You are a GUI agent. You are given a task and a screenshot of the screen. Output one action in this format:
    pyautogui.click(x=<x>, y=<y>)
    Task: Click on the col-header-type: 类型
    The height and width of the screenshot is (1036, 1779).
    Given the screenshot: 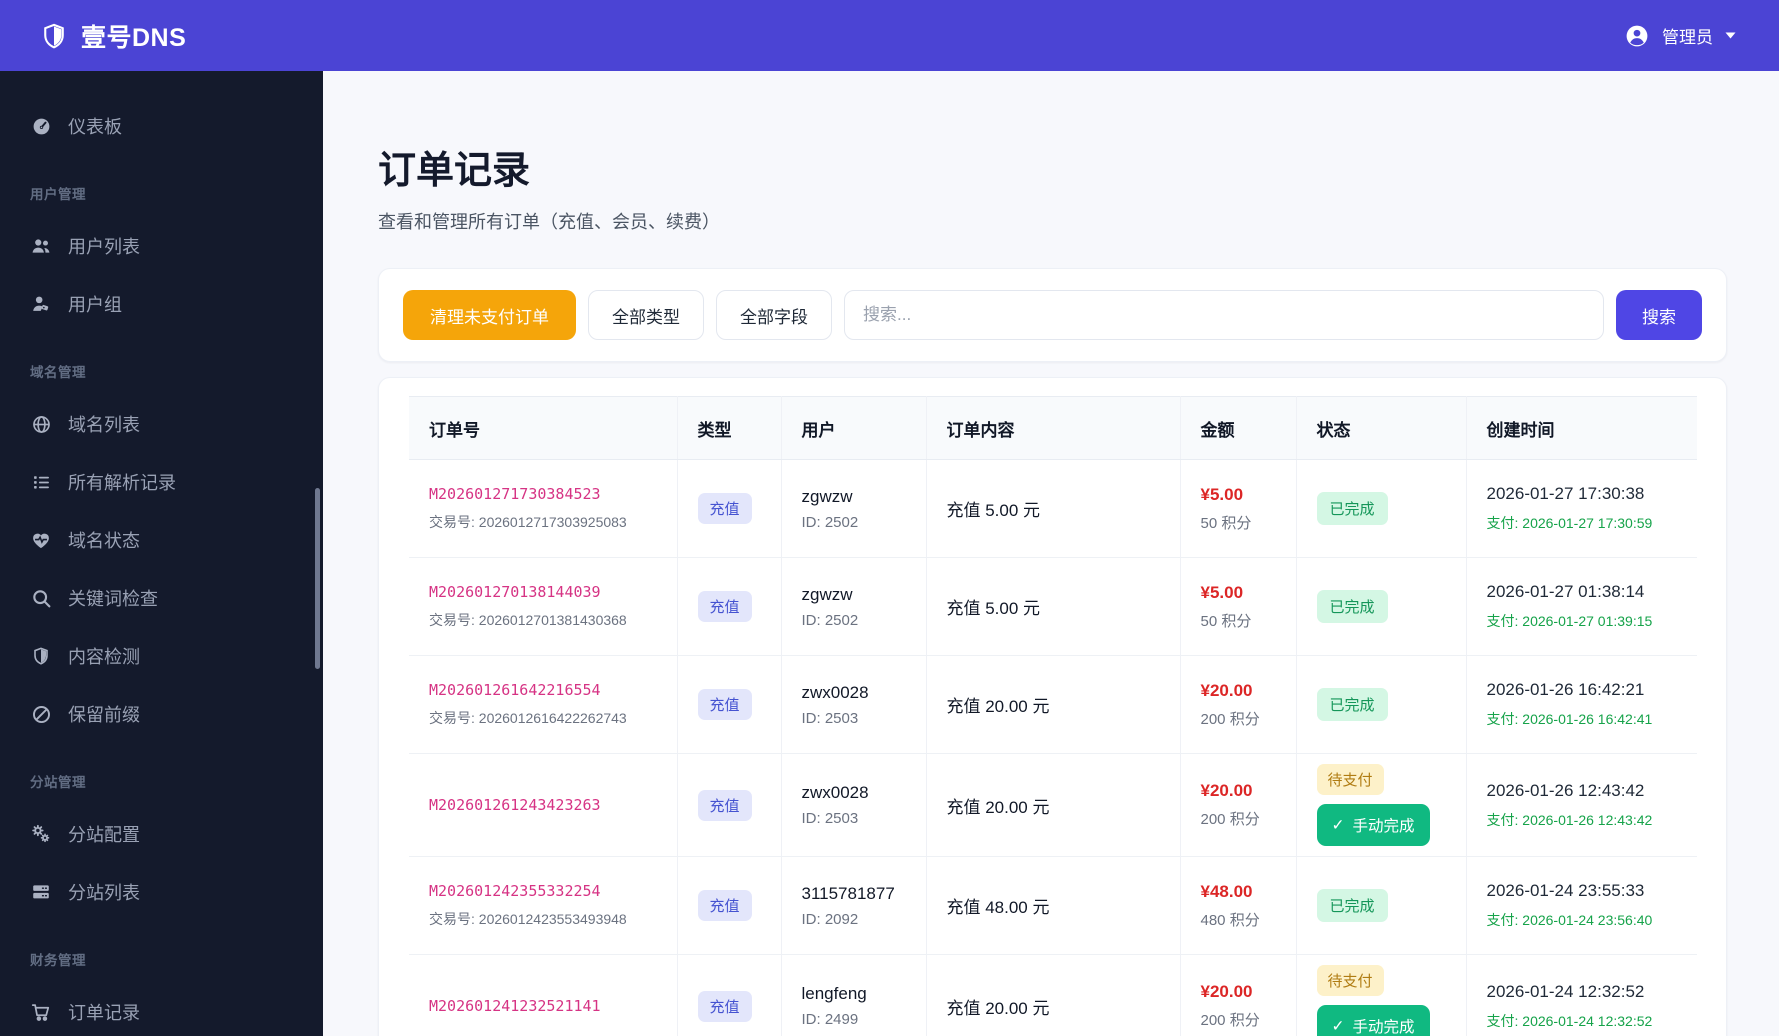 What is the action you would take?
    pyautogui.click(x=729, y=428)
    